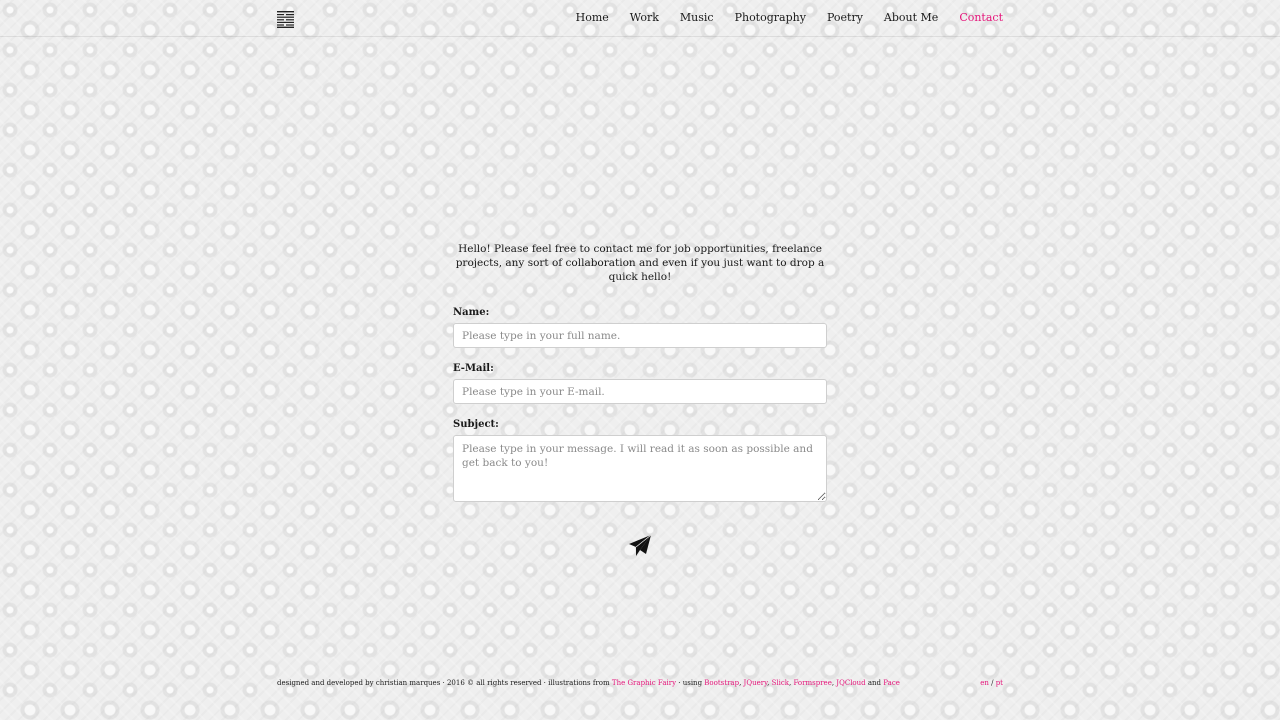 This screenshot has width=1280, height=720. I want to click on paper-plane-icon, so click(640, 548).